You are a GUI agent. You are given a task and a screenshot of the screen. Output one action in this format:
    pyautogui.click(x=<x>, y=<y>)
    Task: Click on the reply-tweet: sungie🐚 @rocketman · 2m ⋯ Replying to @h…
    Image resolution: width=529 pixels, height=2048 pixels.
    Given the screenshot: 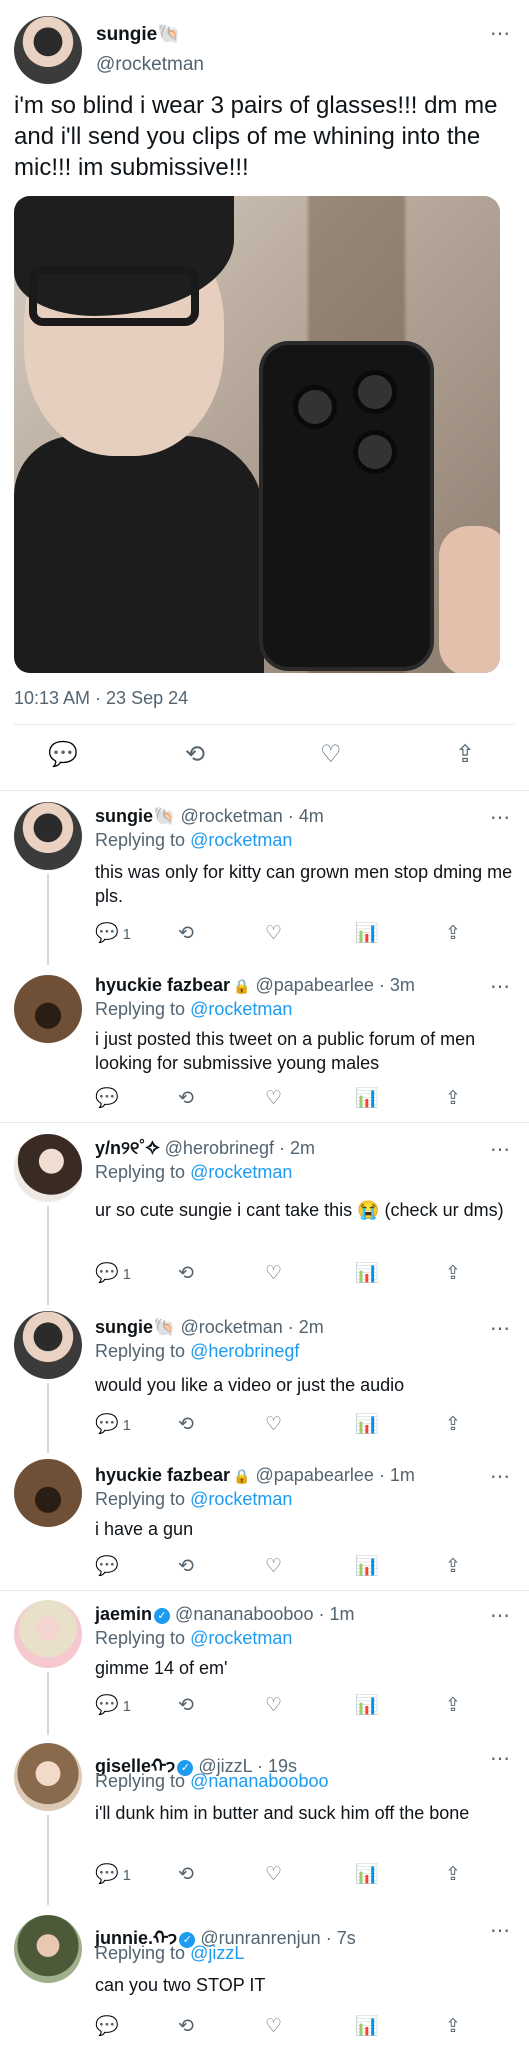 What is the action you would take?
    pyautogui.click(x=264, y=1379)
    